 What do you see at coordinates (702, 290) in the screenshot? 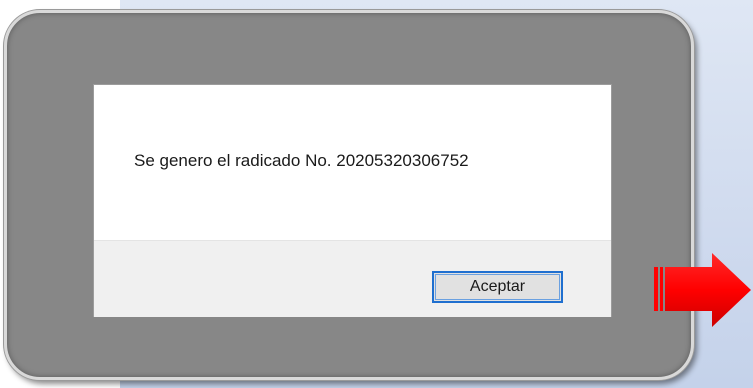
I see `right-arrow-icon` at bounding box center [702, 290].